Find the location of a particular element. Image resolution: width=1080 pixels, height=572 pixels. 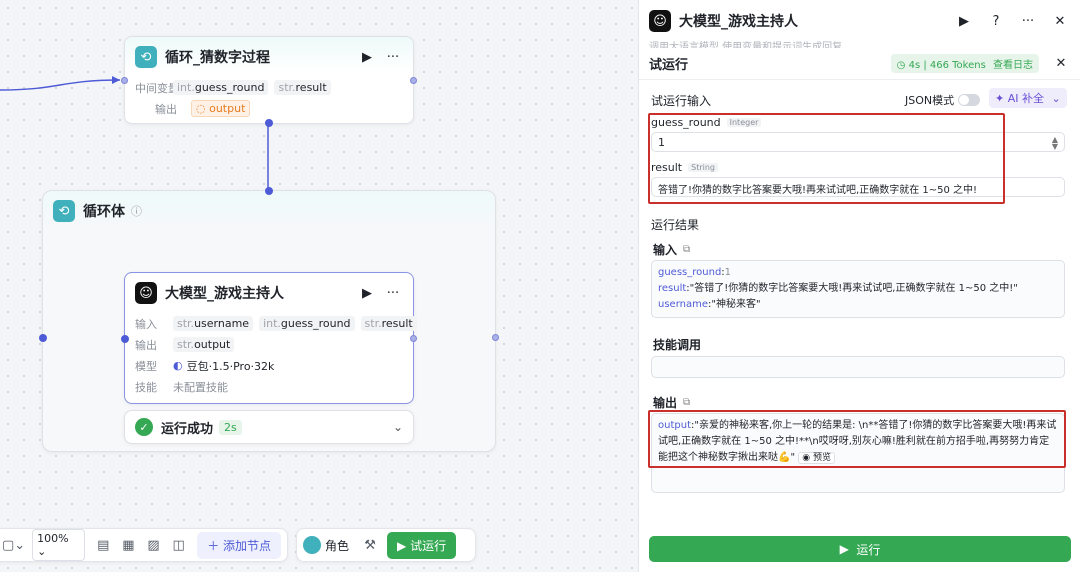

add-node-button: ＋ 添加节点 is located at coordinates (239, 545).